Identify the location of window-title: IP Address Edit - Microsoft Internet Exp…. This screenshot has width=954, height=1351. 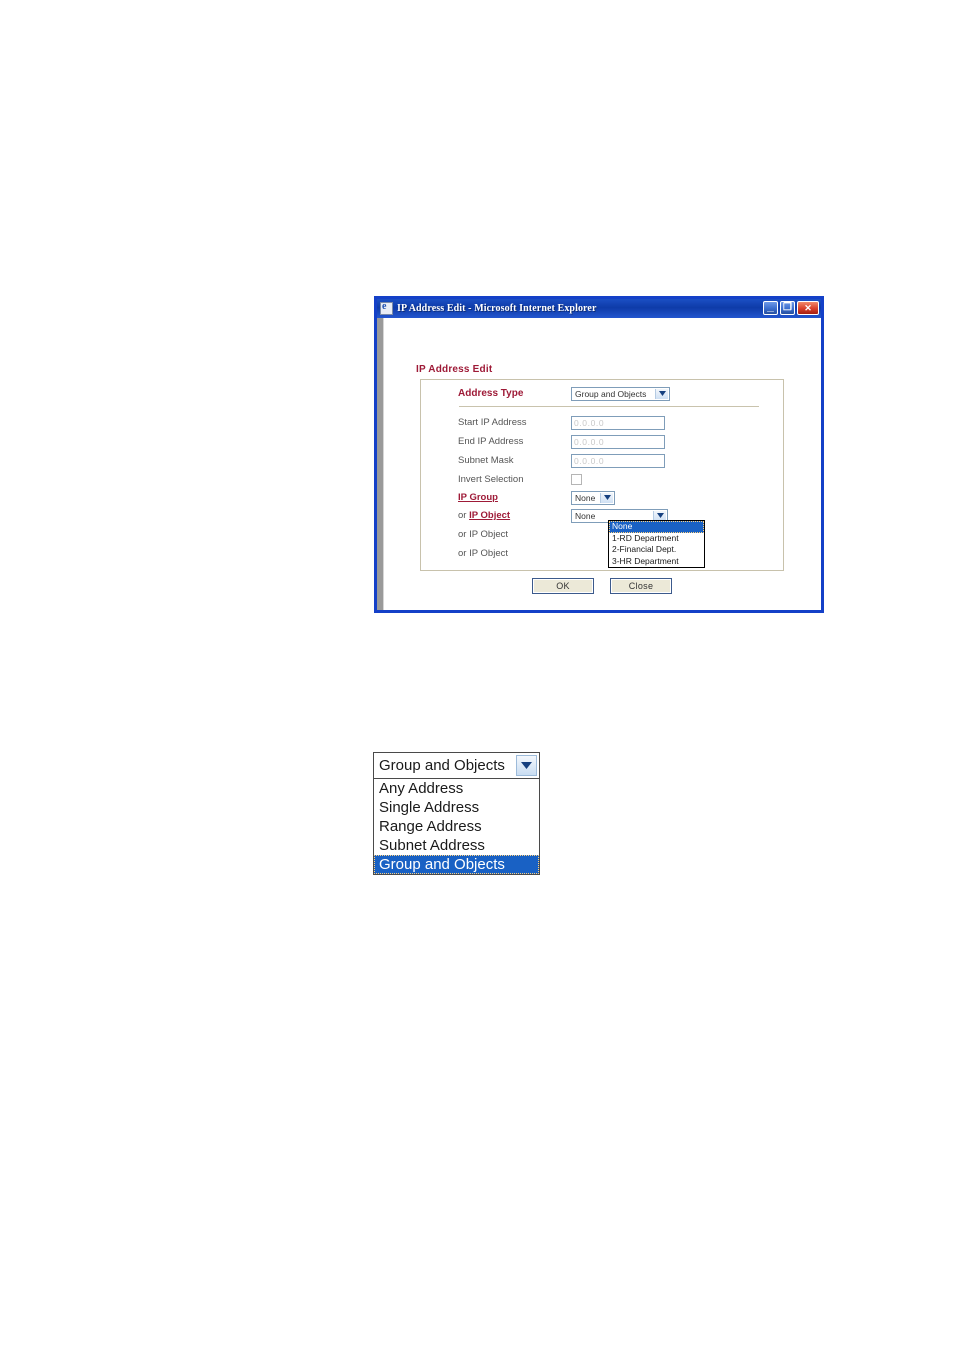
(497, 308).